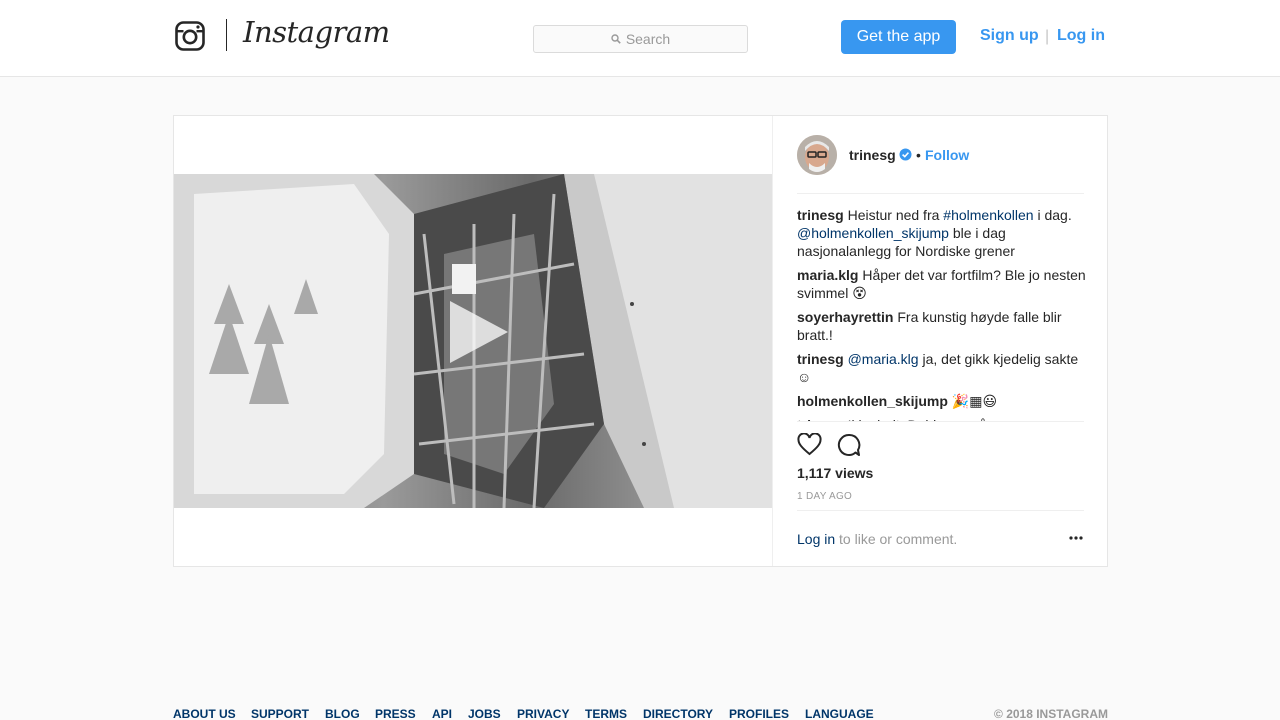 The width and height of the screenshot is (1280, 720). Describe the element at coordinates (816, 539) in the screenshot. I see `login-to-like-link: Log in` at that location.